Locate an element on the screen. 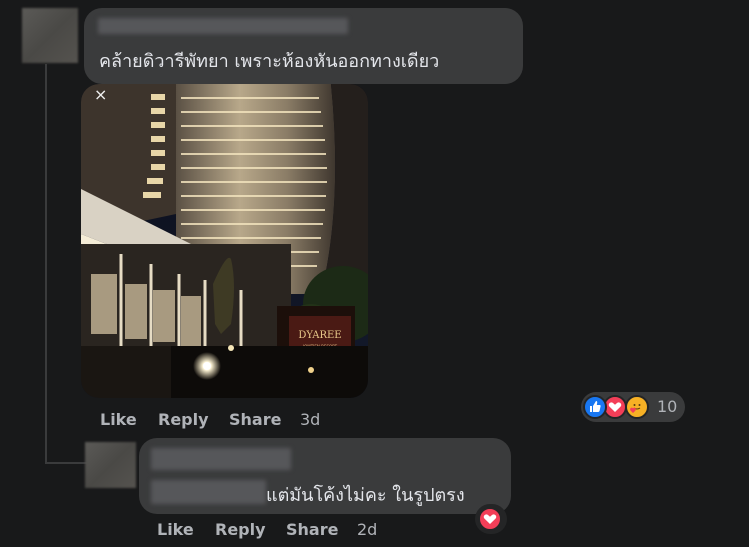 The width and height of the screenshot is (749, 547). close-icon: × is located at coordinates (100, 95).